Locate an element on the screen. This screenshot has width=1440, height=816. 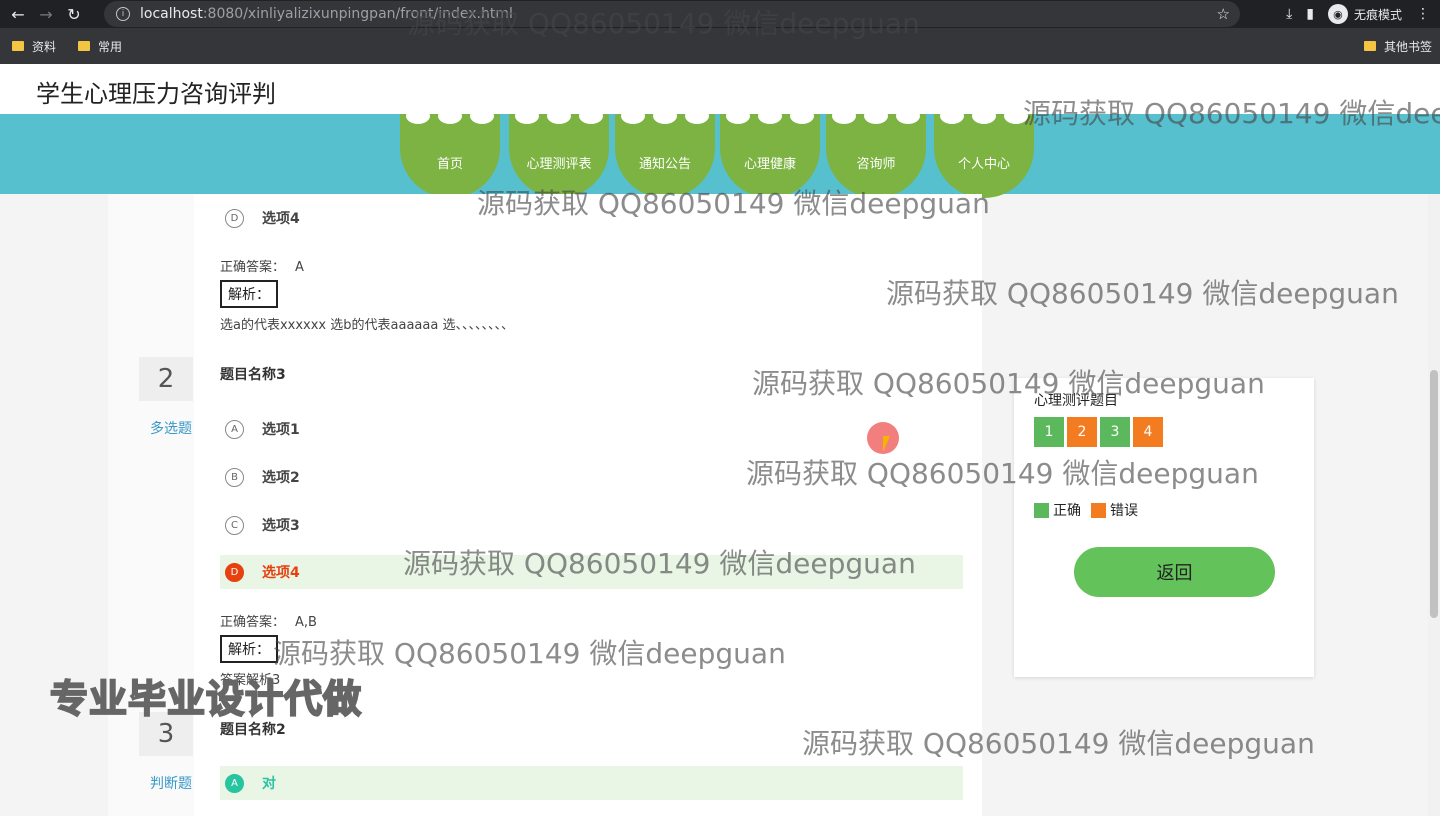
option-letter: C is located at coordinates (234, 525).